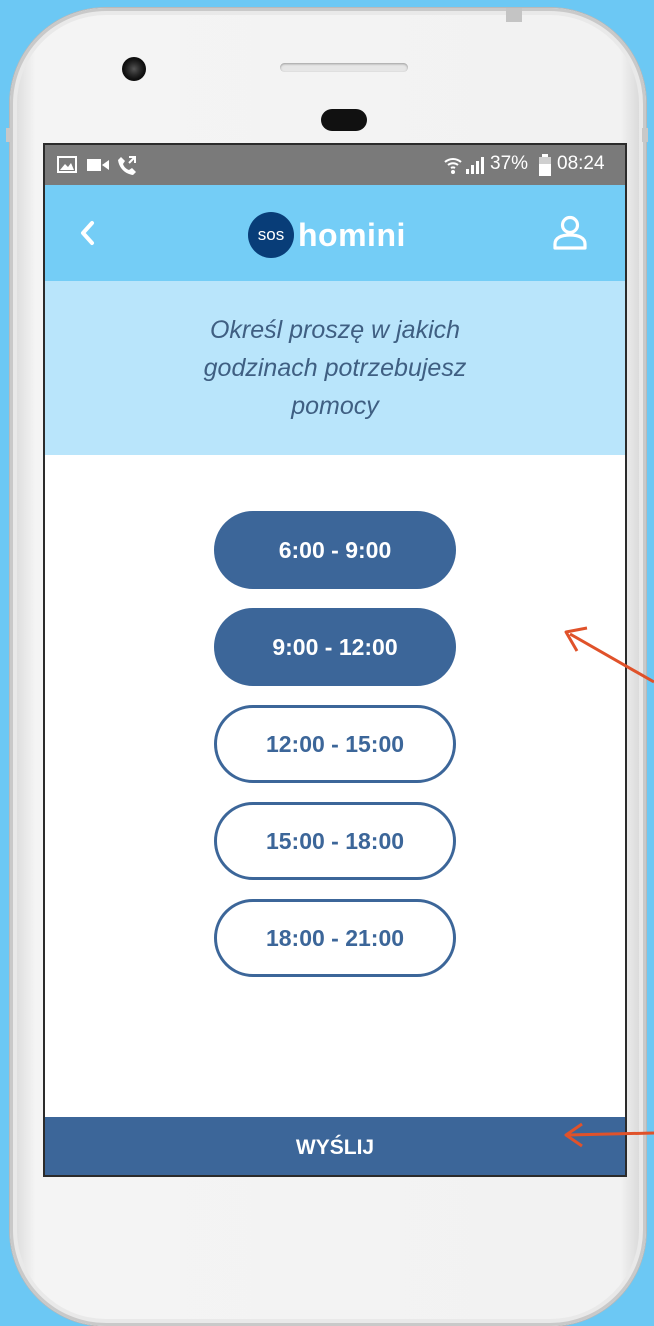  I want to click on wifi-icon, so click(453, 166).